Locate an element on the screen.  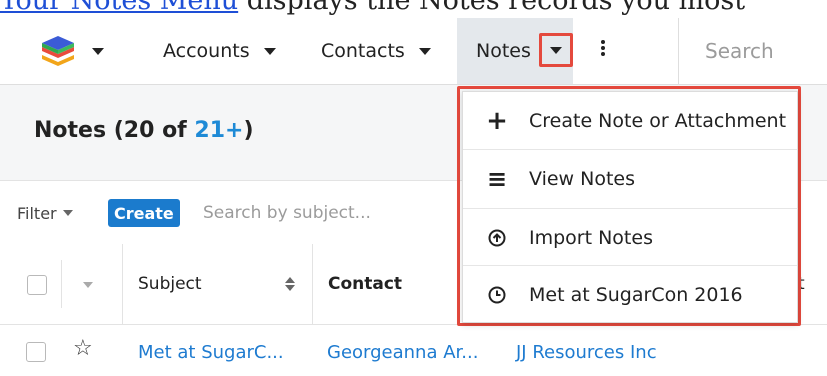
menu-item-view-notes: ≡ View Notes is located at coordinates (559, 179).